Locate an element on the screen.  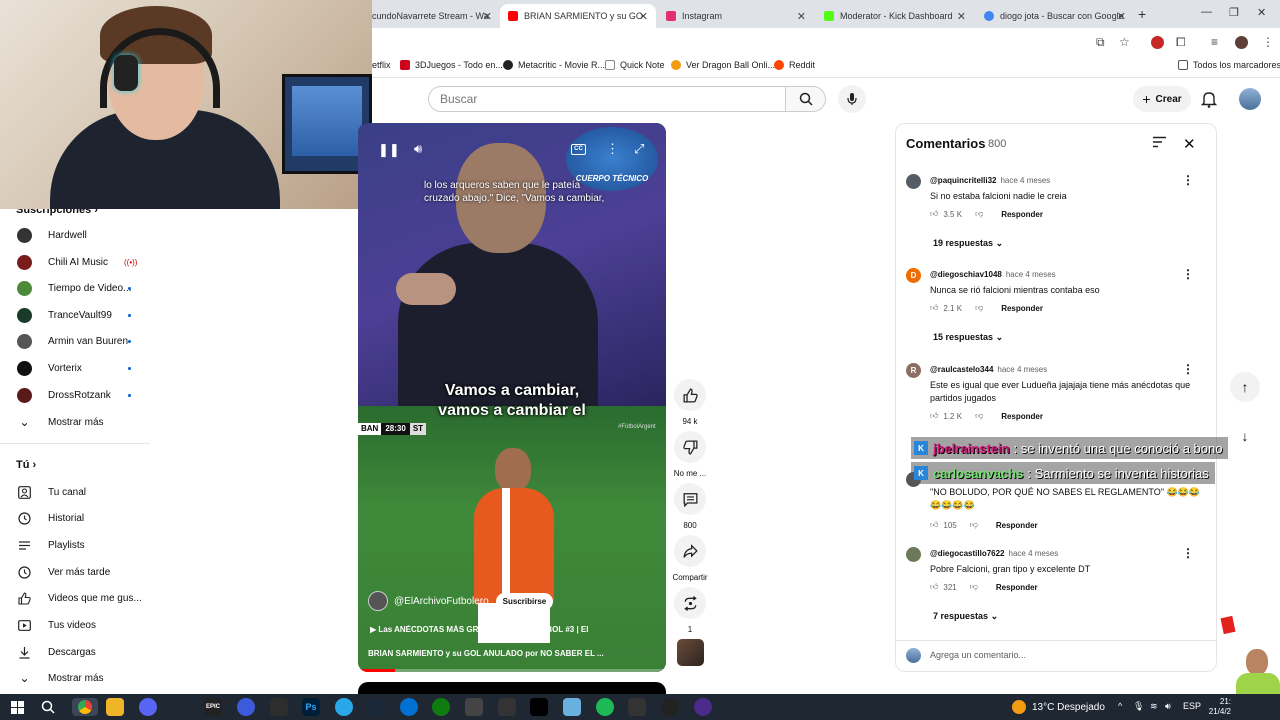
sidebar-item-armin-van-buuren: Armin van Buuren is located at coordinates (75, 341).